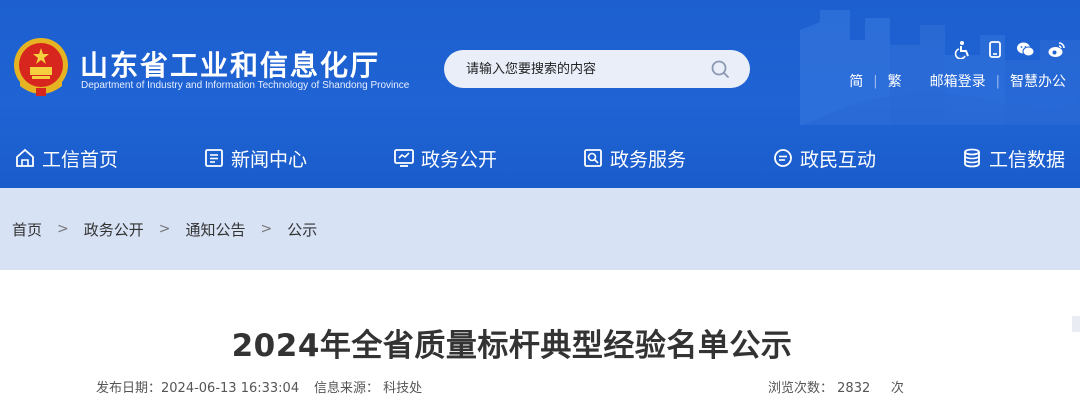 Image resolution: width=1080 pixels, height=413 pixels. I want to click on mailbox-login-link: 邮箱登录, so click(958, 81).